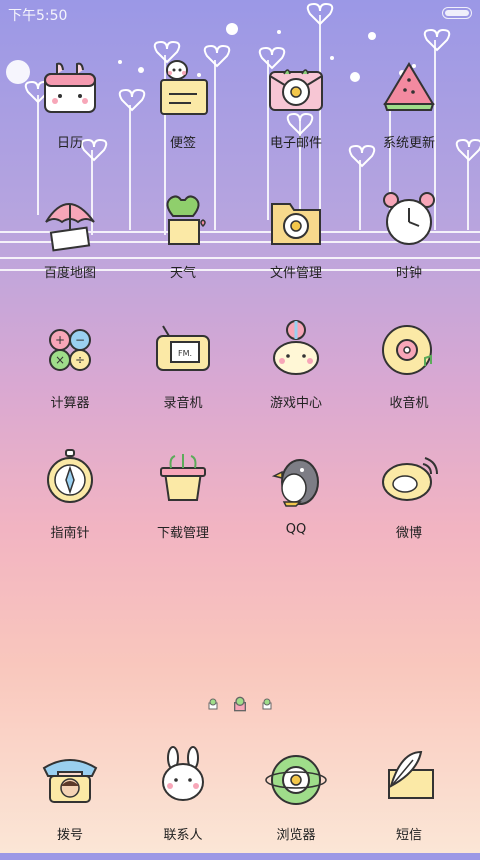  I want to click on app-label: 便签, so click(182, 143).